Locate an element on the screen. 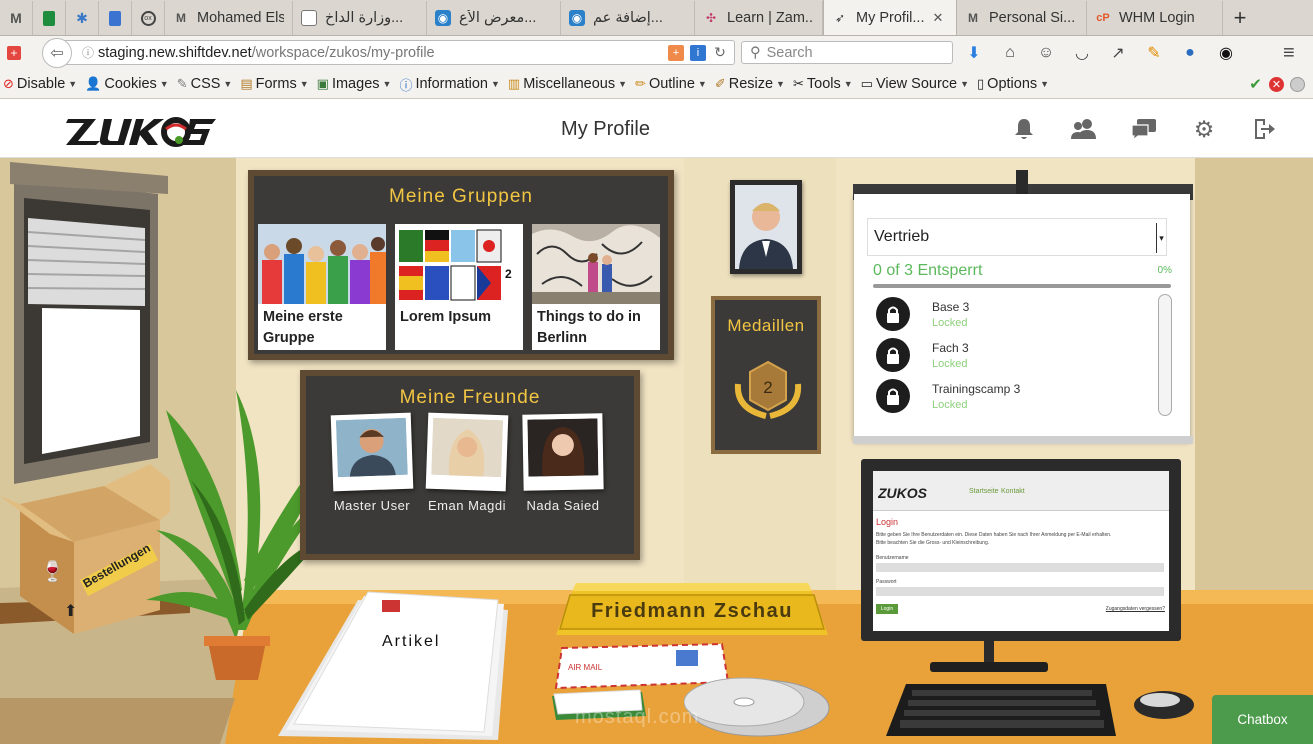 This screenshot has height=744, width=1313. pinned-tab-sheets is located at coordinates (49, 18).